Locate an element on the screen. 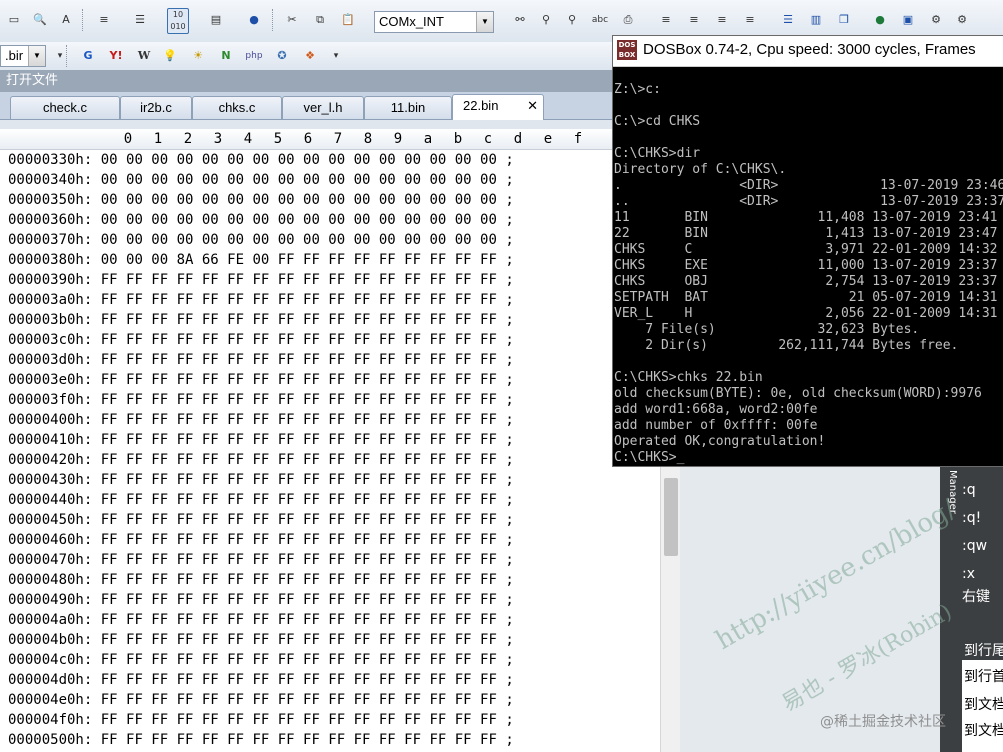 Image resolution: width=1003 pixels, height=752 pixels. sun-icon: ☀ is located at coordinates (198, 56).